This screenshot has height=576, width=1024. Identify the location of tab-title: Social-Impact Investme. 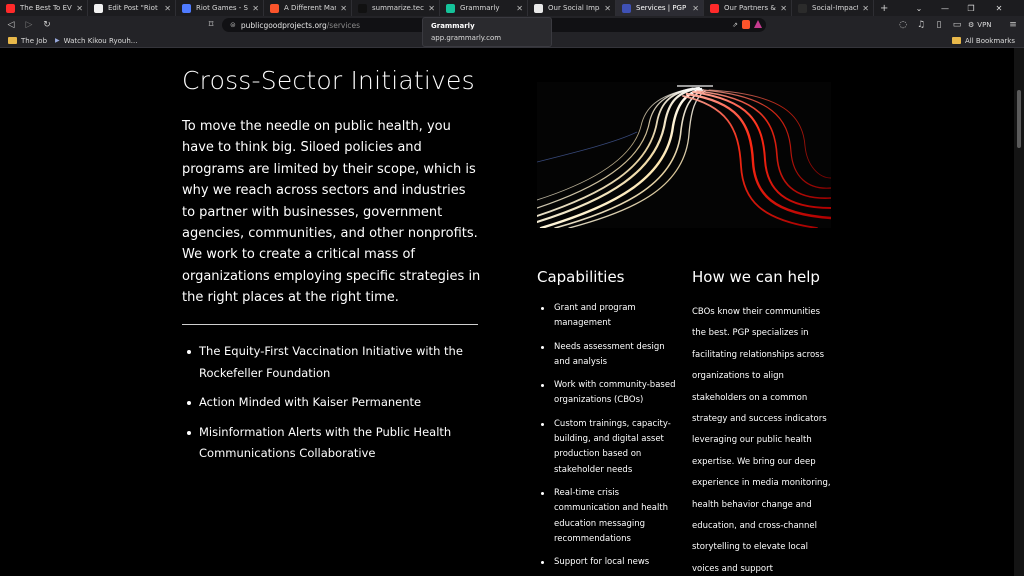
(835, 8).